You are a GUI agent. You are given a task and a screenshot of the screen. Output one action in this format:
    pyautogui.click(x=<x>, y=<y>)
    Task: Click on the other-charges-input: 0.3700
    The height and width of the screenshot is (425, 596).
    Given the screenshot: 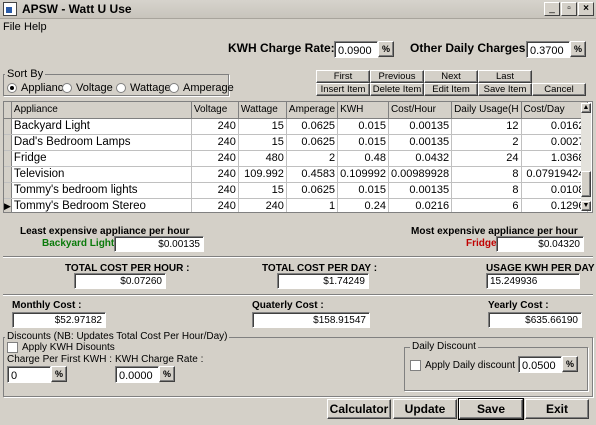 What is the action you would take?
    pyautogui.click(x=548, y=49)
    